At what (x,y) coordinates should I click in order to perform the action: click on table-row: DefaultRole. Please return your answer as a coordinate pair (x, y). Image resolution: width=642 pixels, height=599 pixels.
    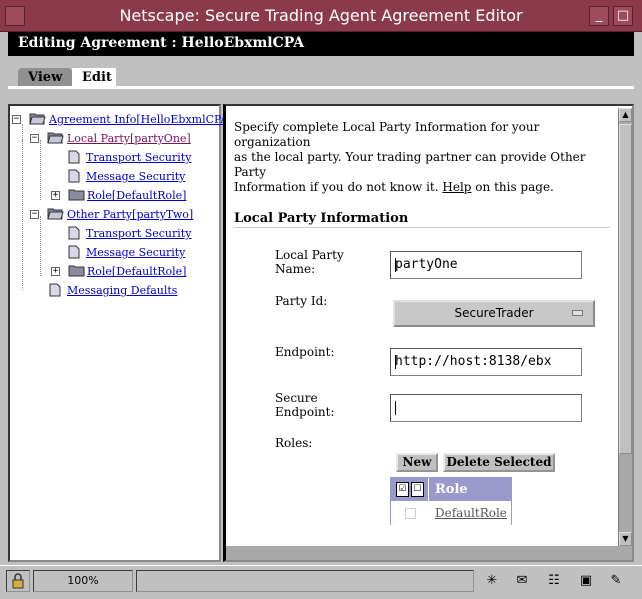
    Looking at the image, I should click on (451, 513).